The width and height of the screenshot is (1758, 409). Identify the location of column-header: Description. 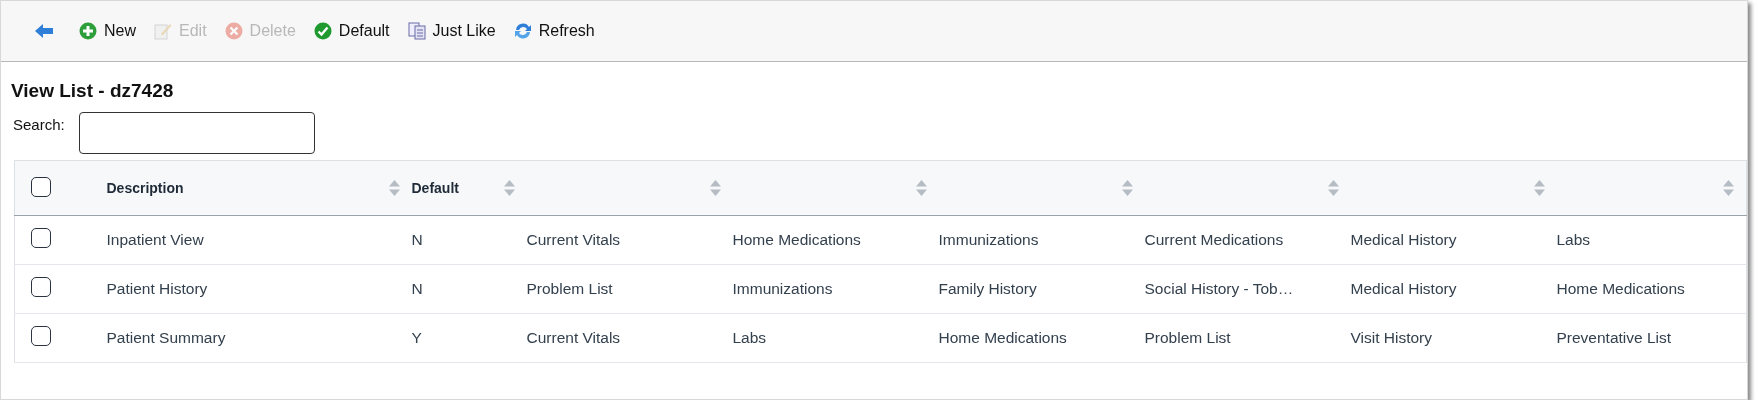
(145, 188).